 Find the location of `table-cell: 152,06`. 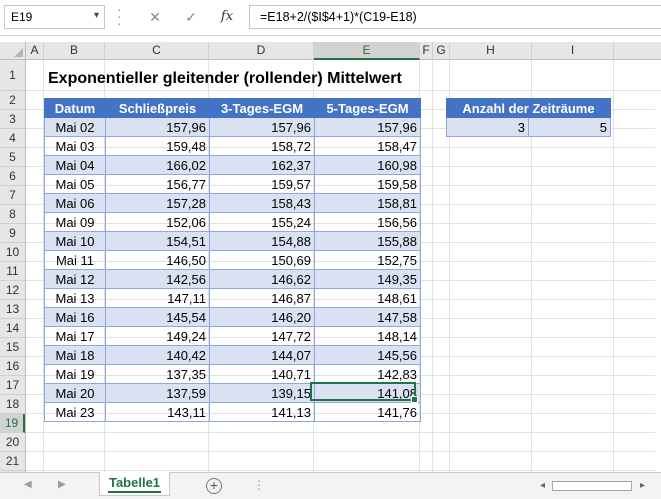

table-cell: 152,06 is located at coordinates (157, 222).